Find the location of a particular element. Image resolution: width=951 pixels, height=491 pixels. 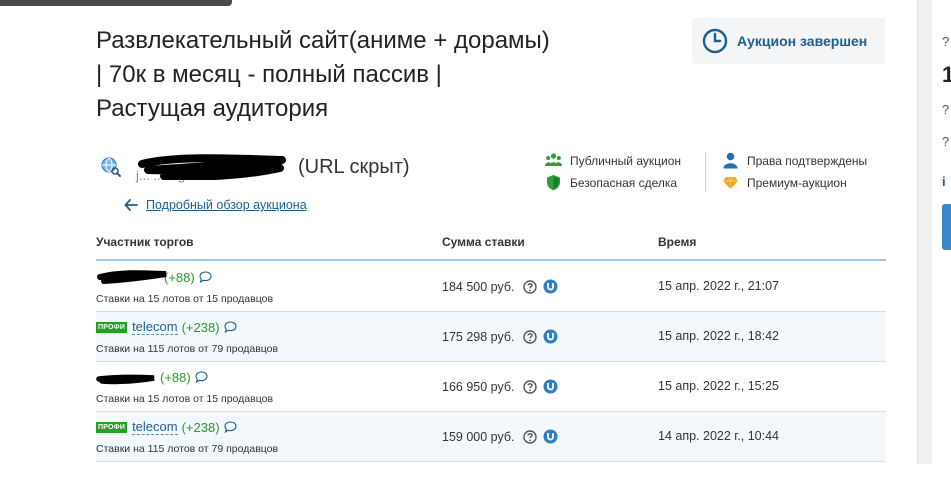

column-header-time: Время is located at coordinates (677, 242).